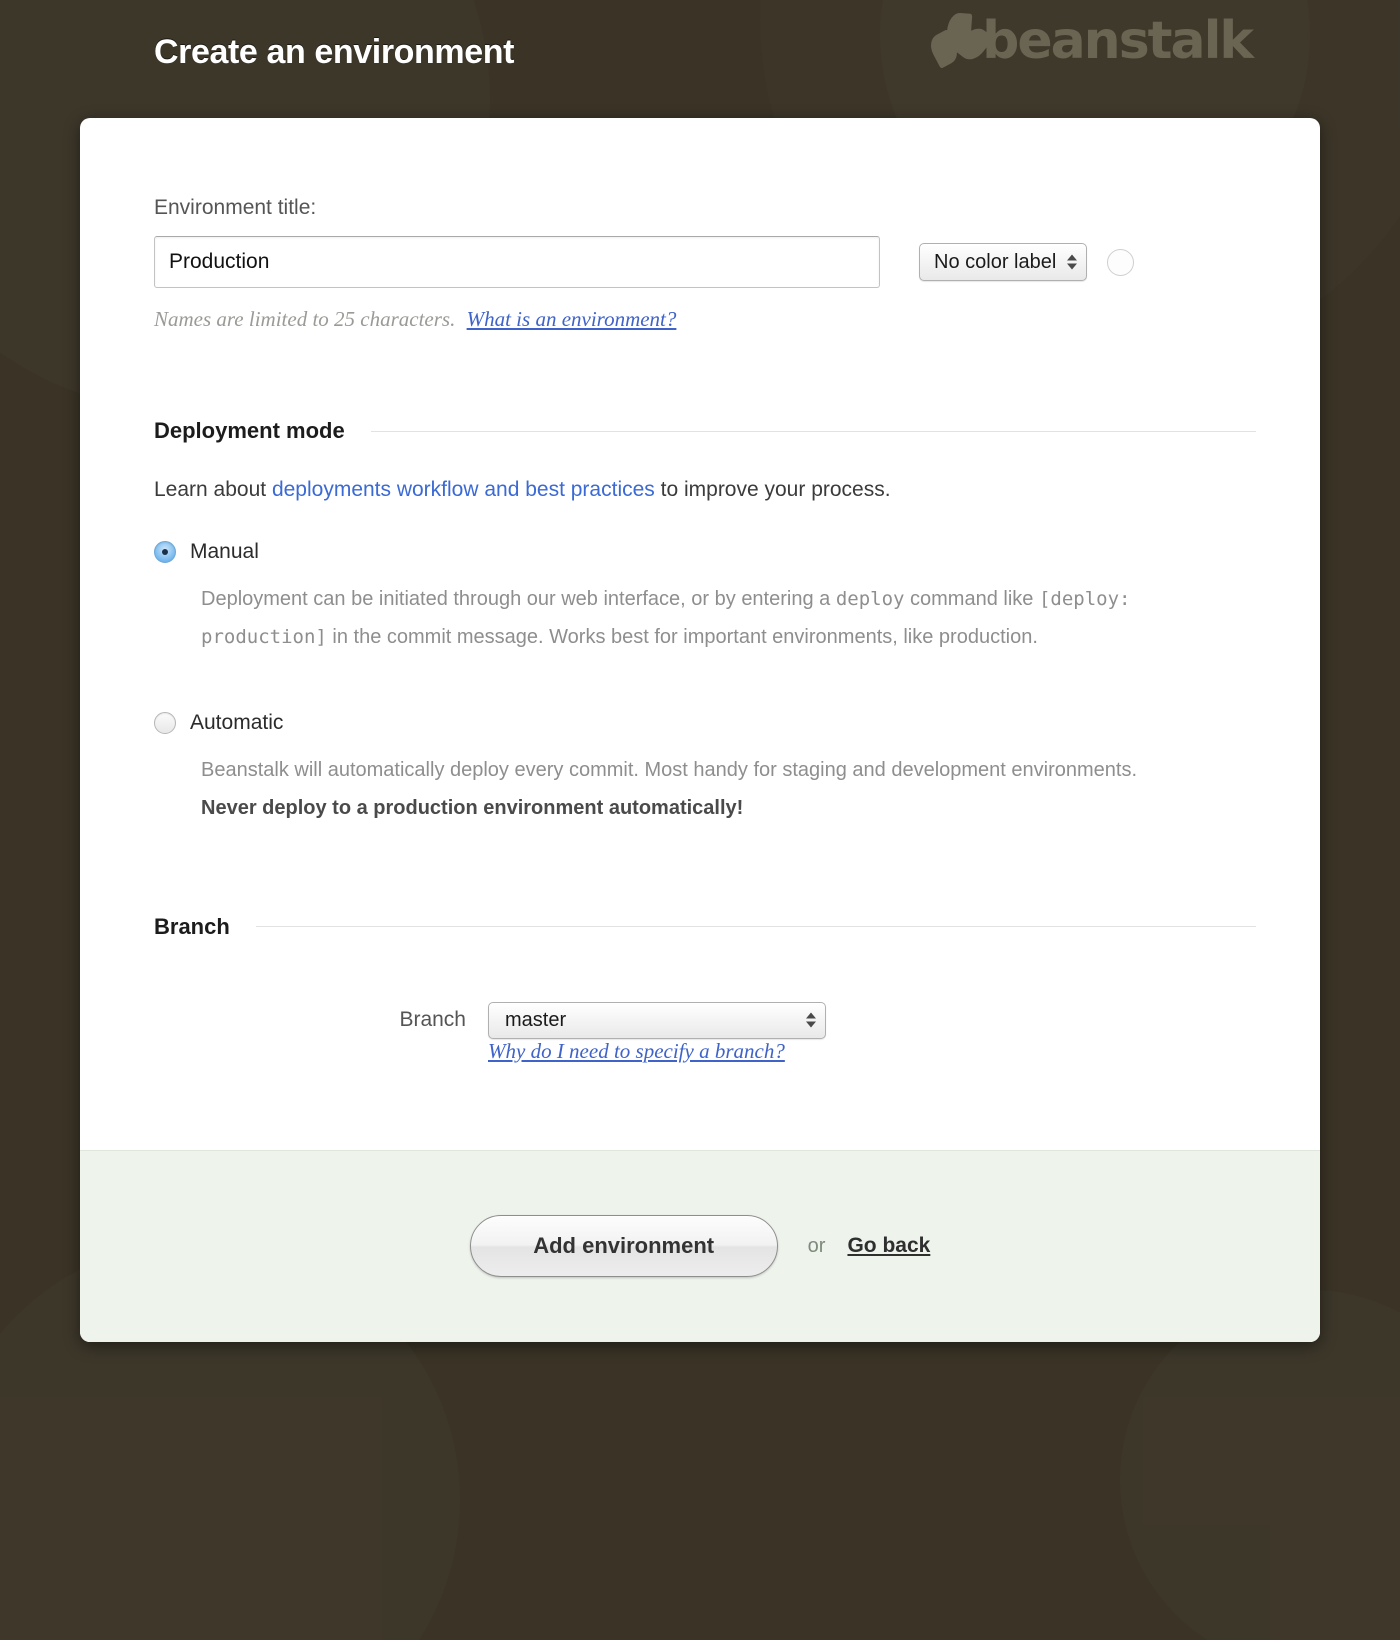 The width and height of the screenshot is (1400, 1640). I want to click on card-footer: Add environment or Go back, so click(700, 1245).